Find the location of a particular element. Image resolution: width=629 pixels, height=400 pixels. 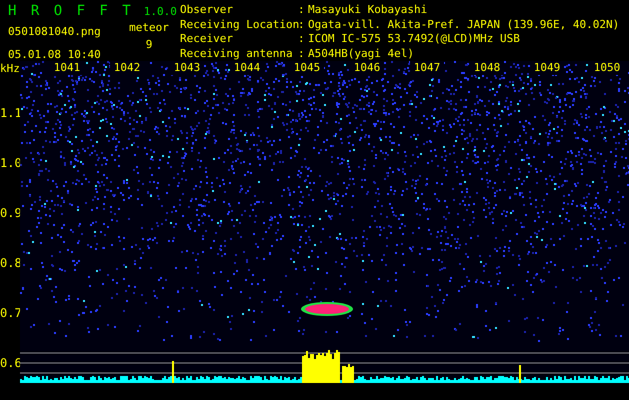

version-text: 1.0.0 is located at coordinates (160, 11).